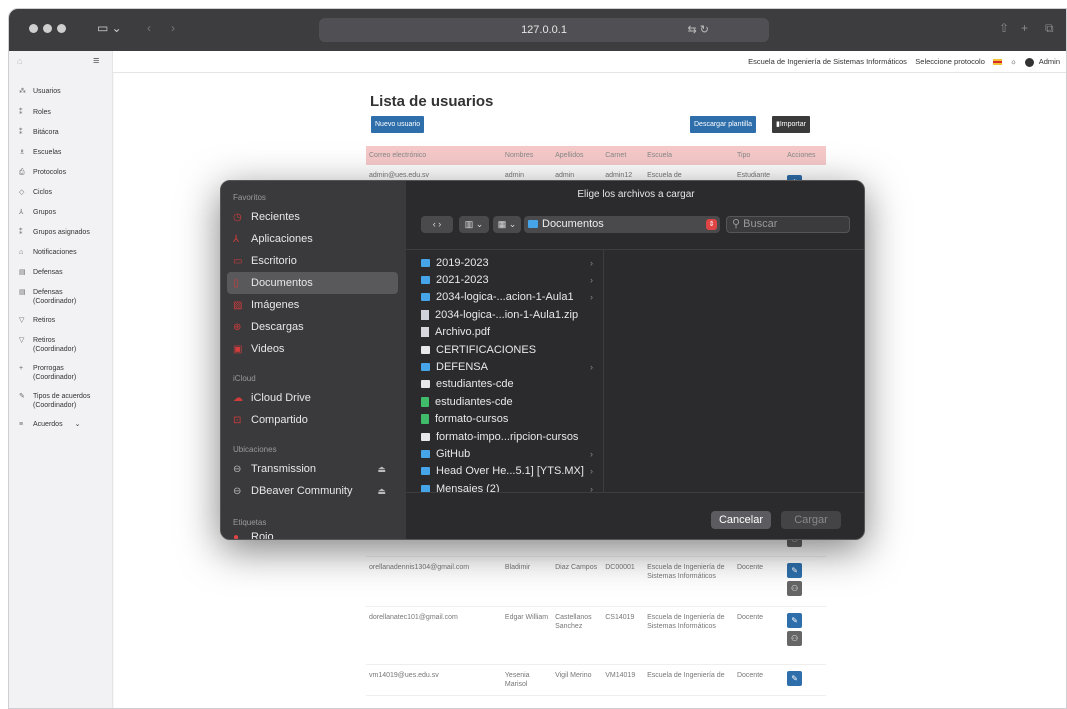 This screenshot has height=709, width=1067. What do you see at coordinates (462, 367) in the screenshot?
I see `file-name: DEFENSA` at bounding box center [462, 367].